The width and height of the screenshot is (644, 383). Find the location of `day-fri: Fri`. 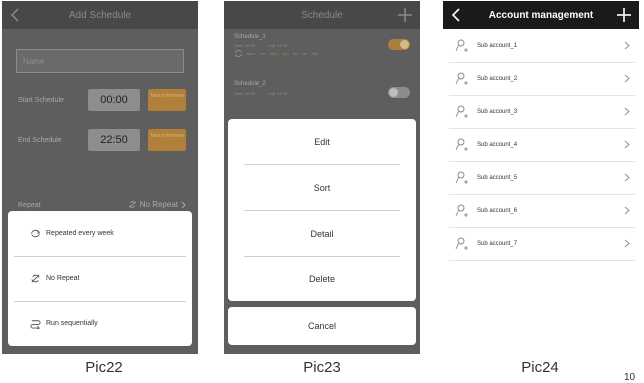

day-fri: Fri is located at coordinates (295, 53).